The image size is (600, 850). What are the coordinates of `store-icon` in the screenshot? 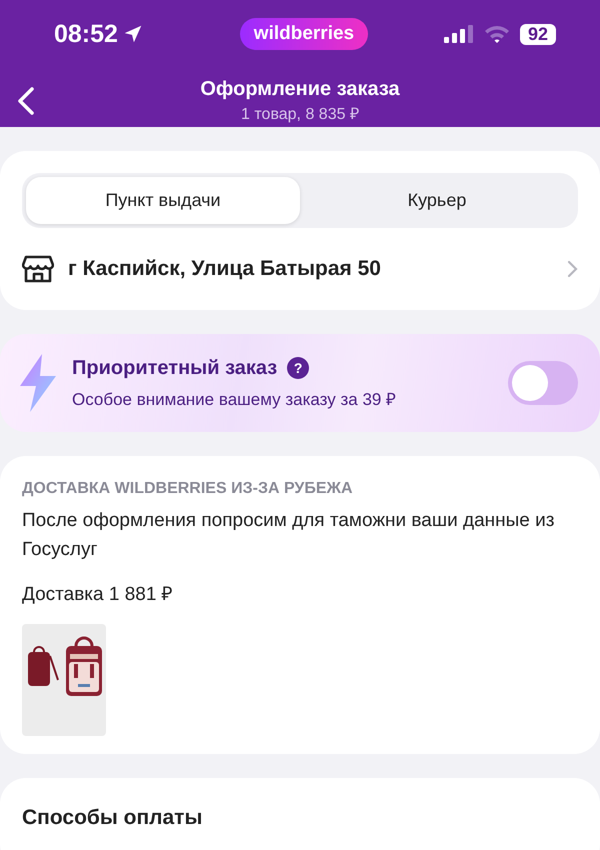 It's located at (38, 269).